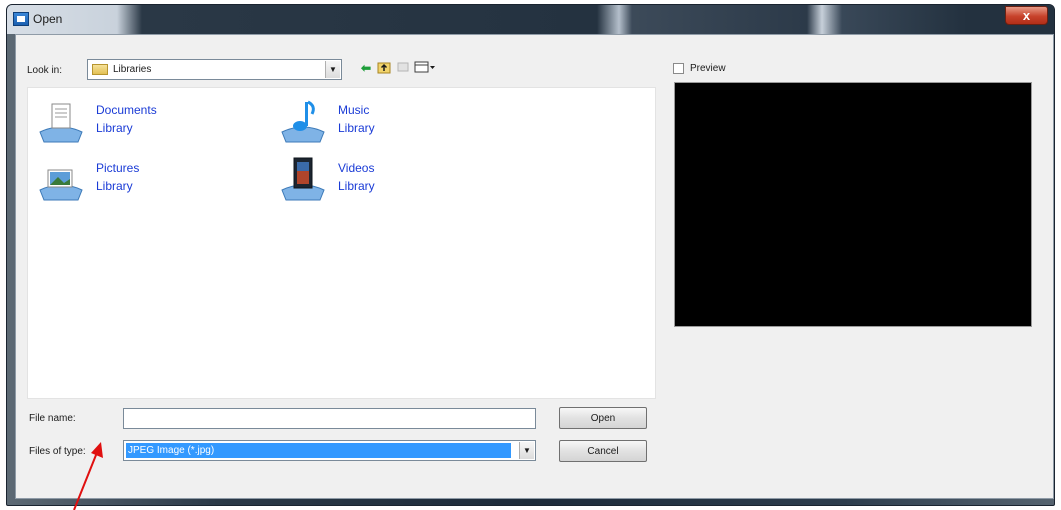  What do you see at coordinates (114, 186) in the screenshot?
I see `library-sub-pictures: Library` at bounding box center [114, 186].